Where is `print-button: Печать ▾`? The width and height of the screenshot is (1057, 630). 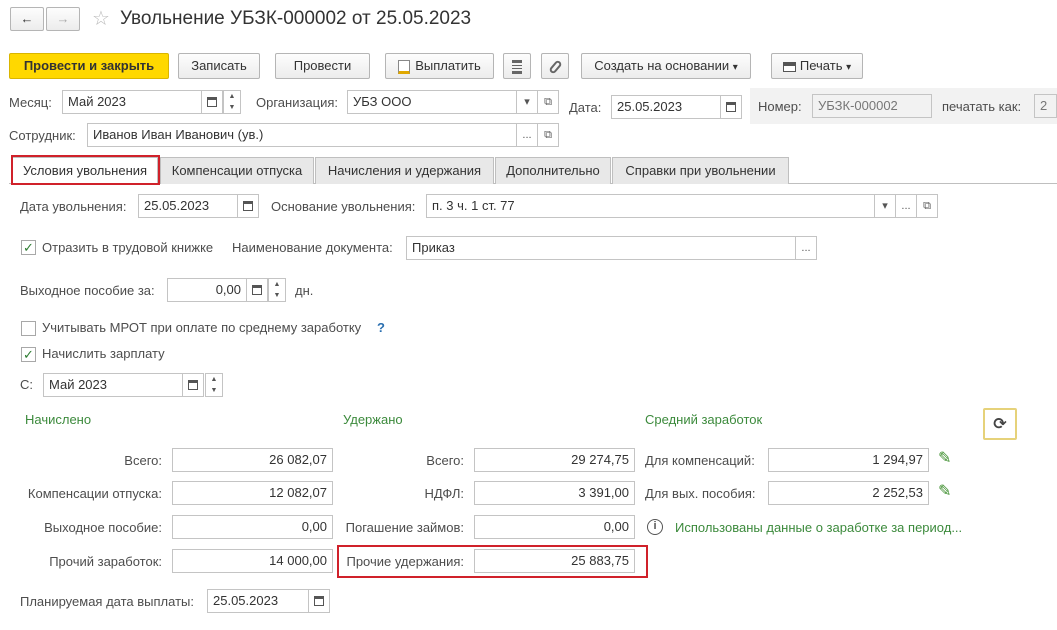 print-button: Печать ▾ is located at coordinates (817, 66).